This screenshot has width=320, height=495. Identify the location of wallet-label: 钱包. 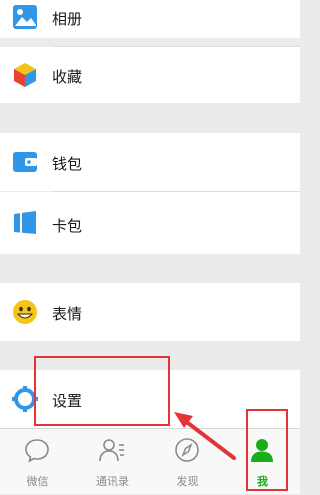
(67, 164).